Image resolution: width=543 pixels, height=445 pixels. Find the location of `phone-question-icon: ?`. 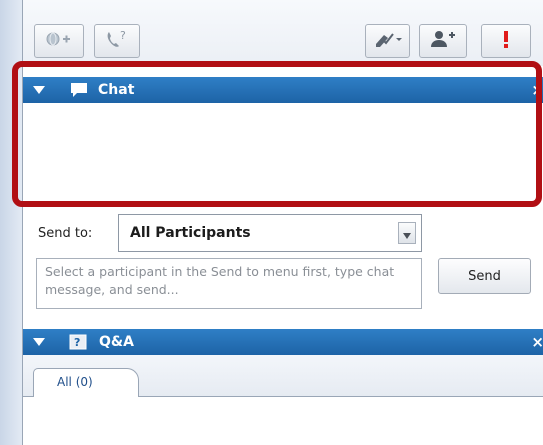

phone-question-icon: ? is located at coordinates (117, 41).